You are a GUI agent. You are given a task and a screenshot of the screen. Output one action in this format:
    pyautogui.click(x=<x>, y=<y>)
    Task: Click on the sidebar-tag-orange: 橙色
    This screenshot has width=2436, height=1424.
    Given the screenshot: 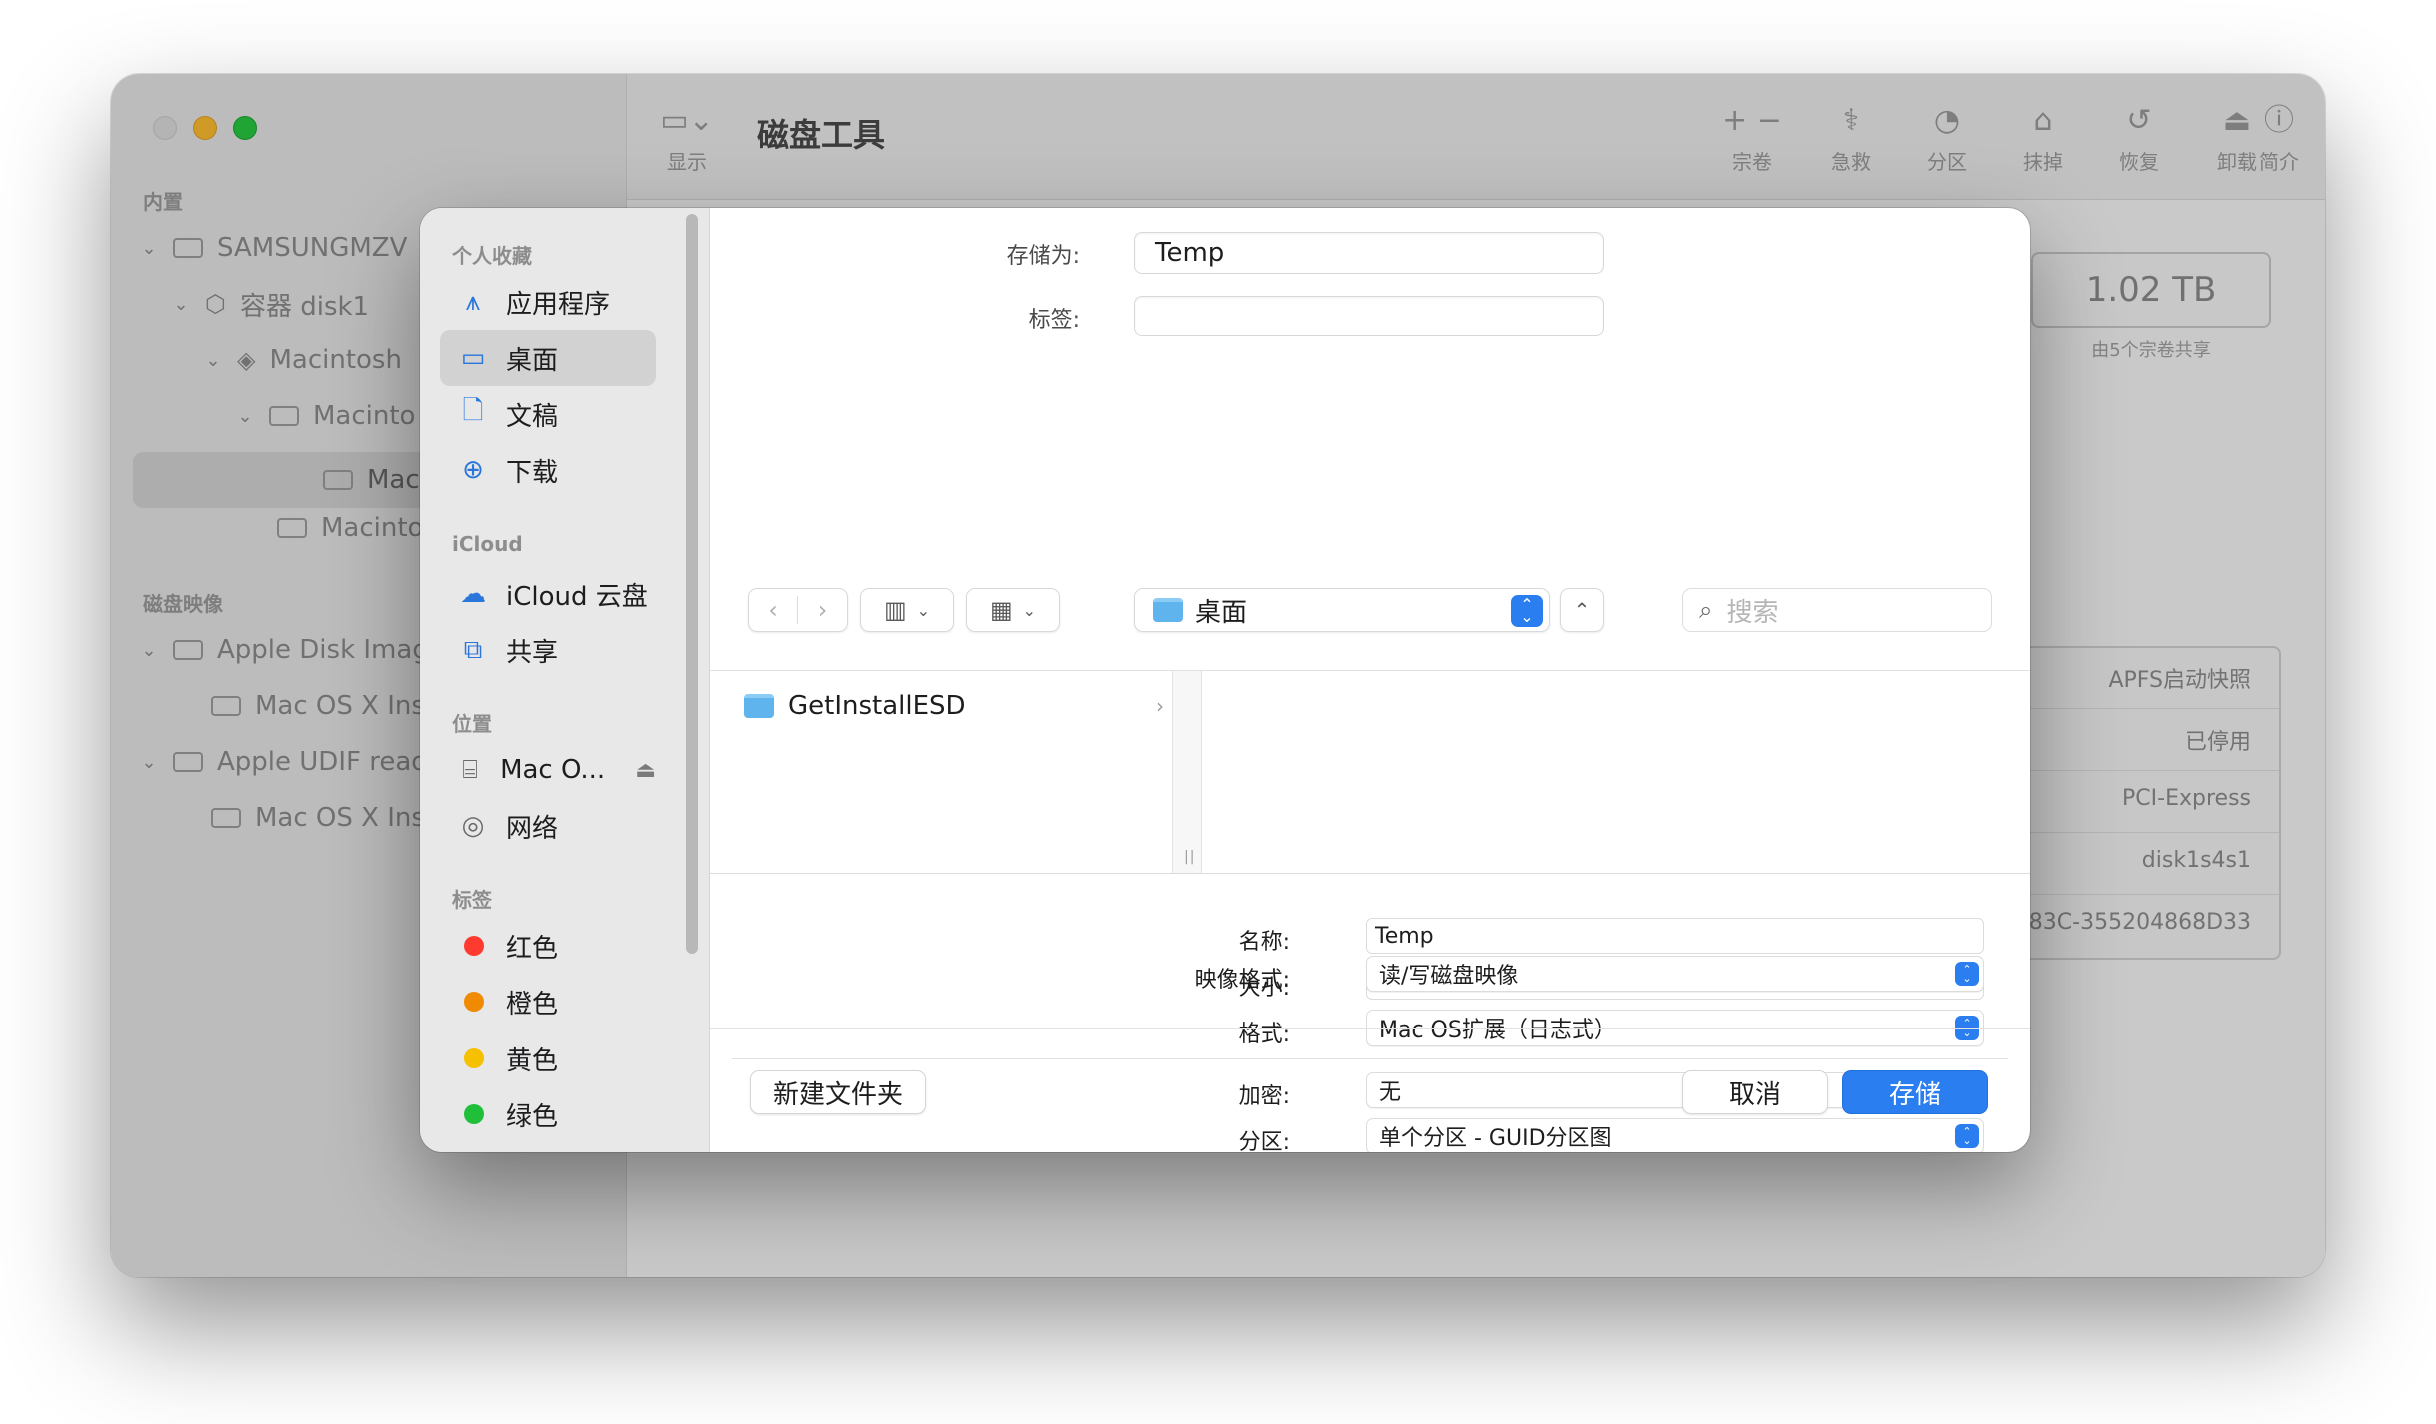 What is the action you would take?
    pyautogui.click(x=548, y=1002)
    